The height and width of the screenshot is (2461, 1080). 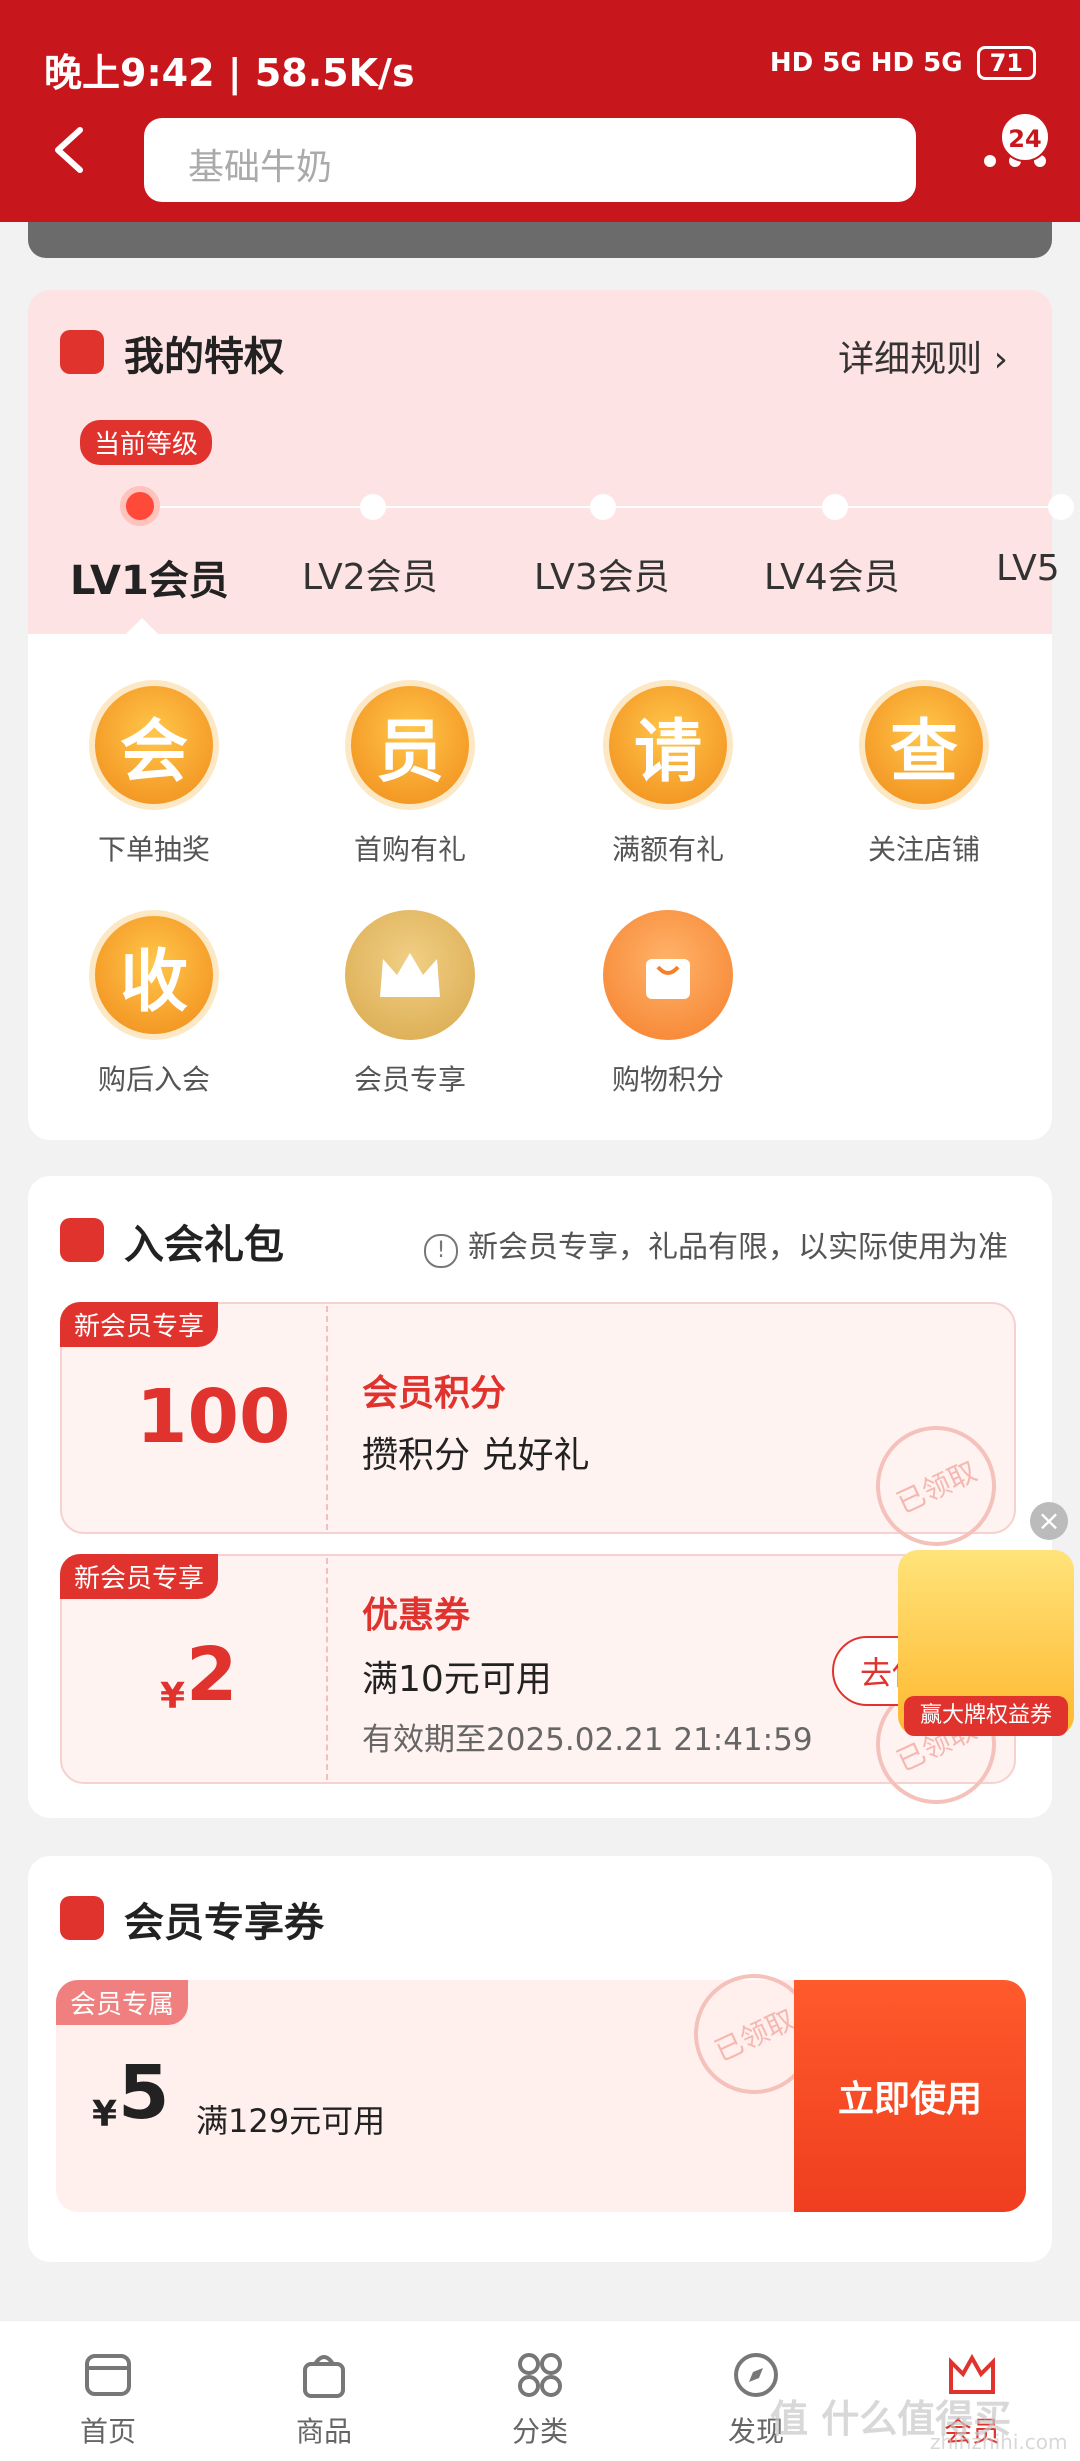 What do you see at coordinates (122, 2002) in the screenshot?
I see `member-tag: 会员专属` at bounding box center [122, 2002].